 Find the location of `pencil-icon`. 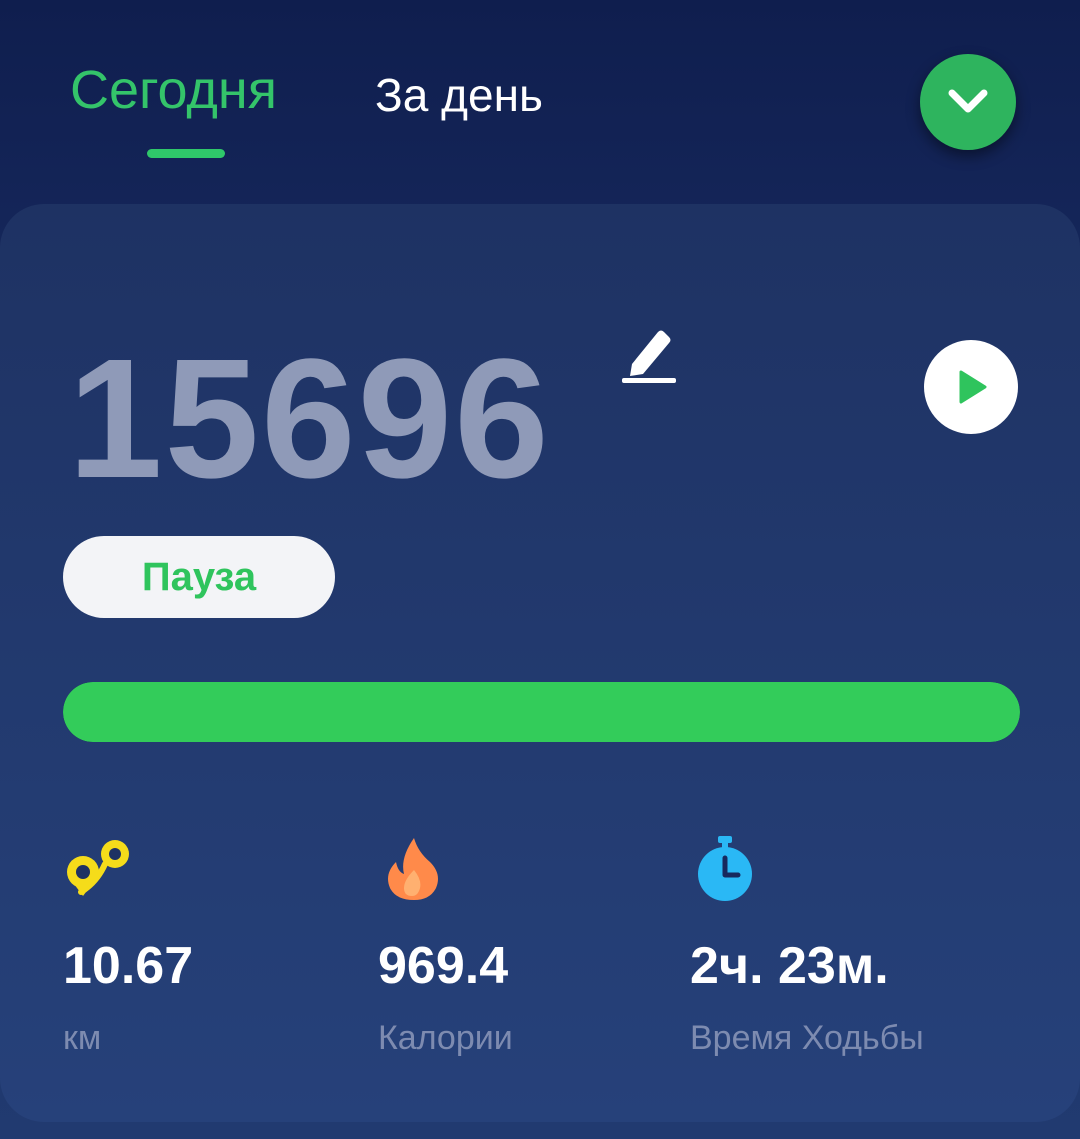

pencil-icon is located at coordinates (649, 354).